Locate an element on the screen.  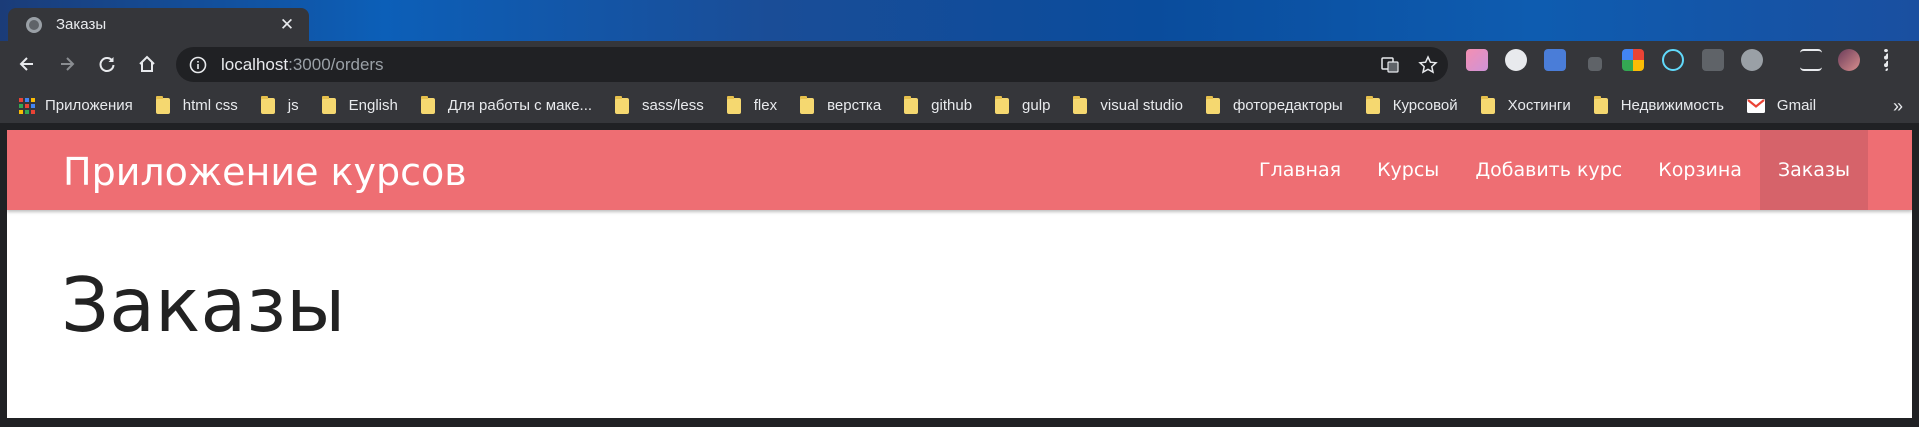
url-text: localhost:3000/orders is located at coordinates (302, 65).